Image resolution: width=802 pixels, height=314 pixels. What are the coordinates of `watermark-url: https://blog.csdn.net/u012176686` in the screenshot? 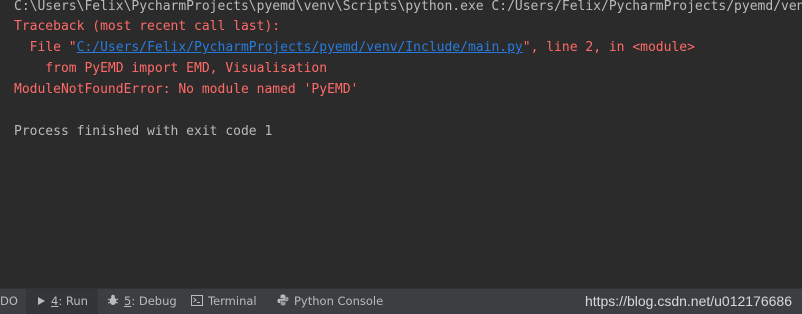 It's located at (688, 301).